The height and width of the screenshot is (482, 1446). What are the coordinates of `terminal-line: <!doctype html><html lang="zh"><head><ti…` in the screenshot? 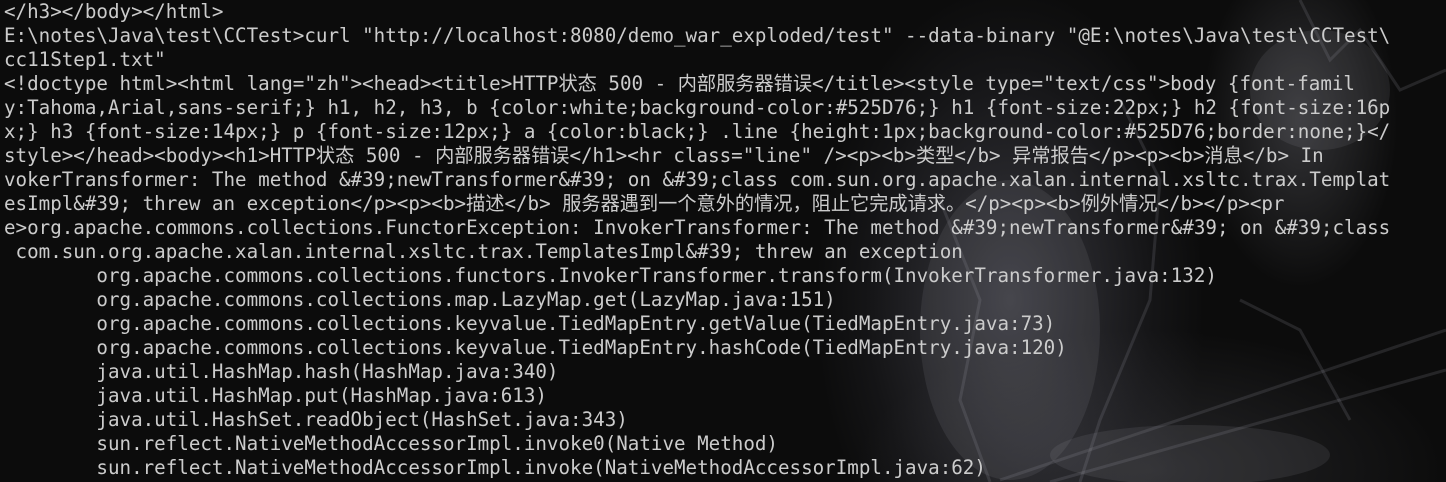 It's located at (679, 83).